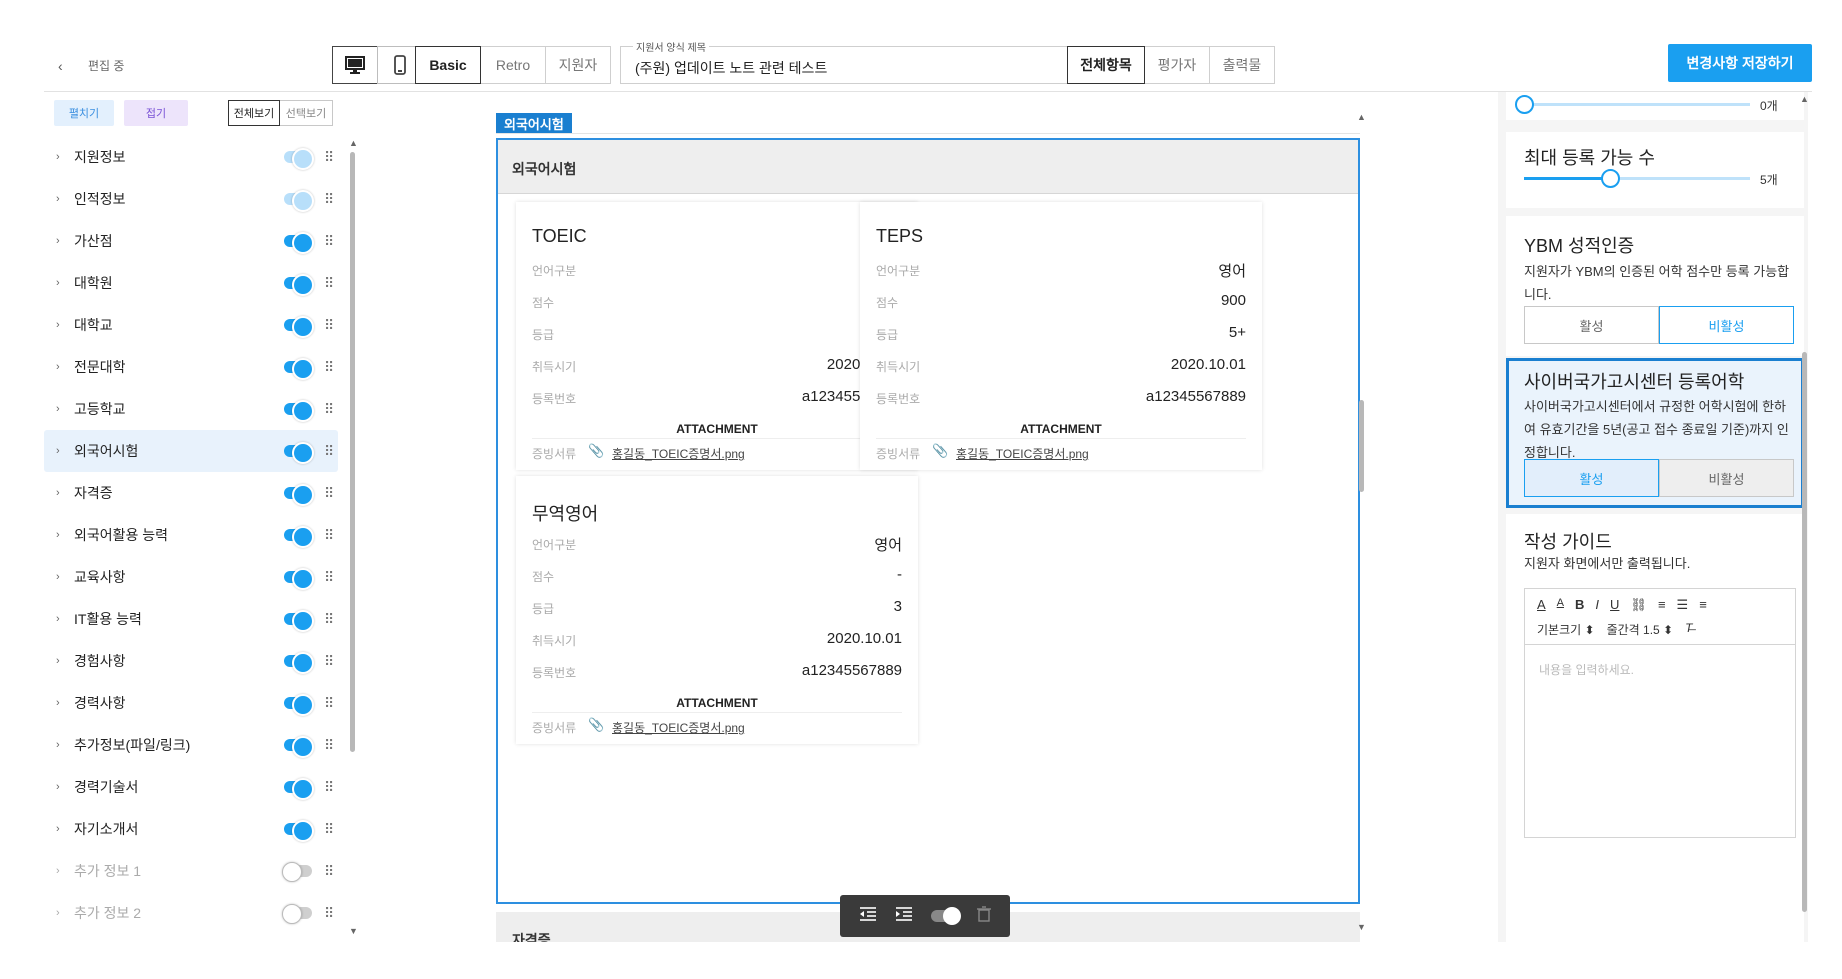 The image size is (1842, 979). What do you see at coordinates (306, 113) in the screenshot?
I see `view-selected-button: 선택보기` at bounding box center [306, 113].